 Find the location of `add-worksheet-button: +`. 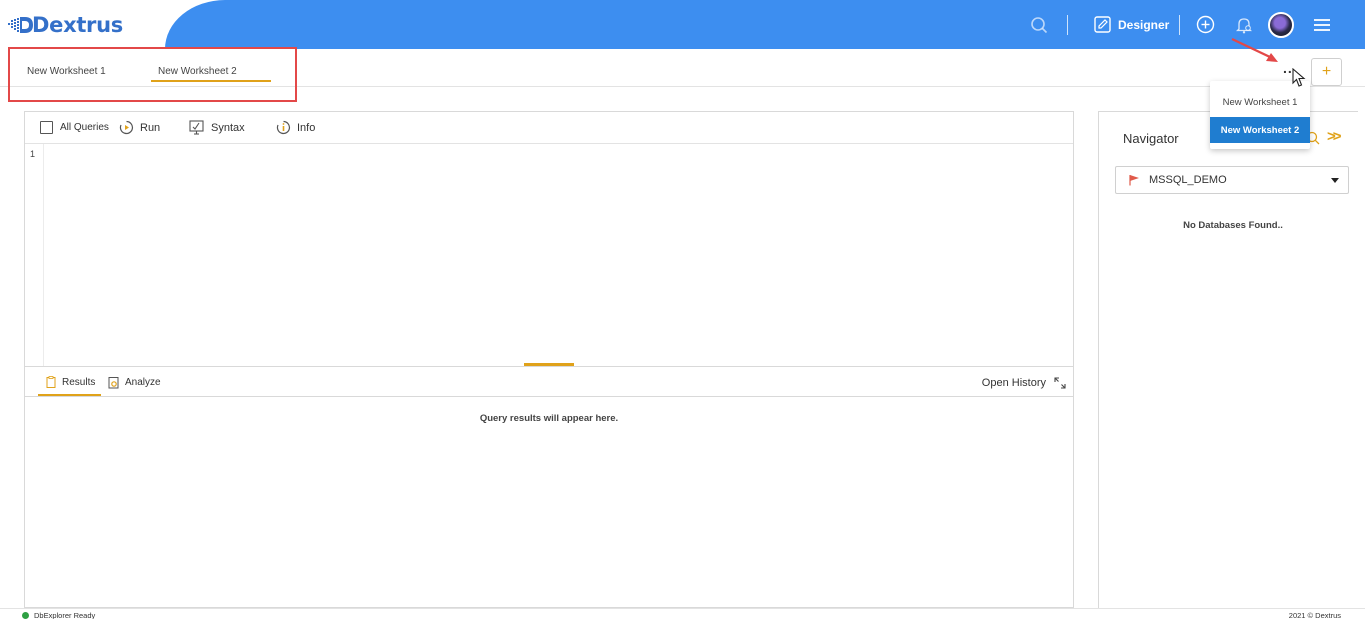

add-worksheet-button: + is located at coordinates (1326, 72).